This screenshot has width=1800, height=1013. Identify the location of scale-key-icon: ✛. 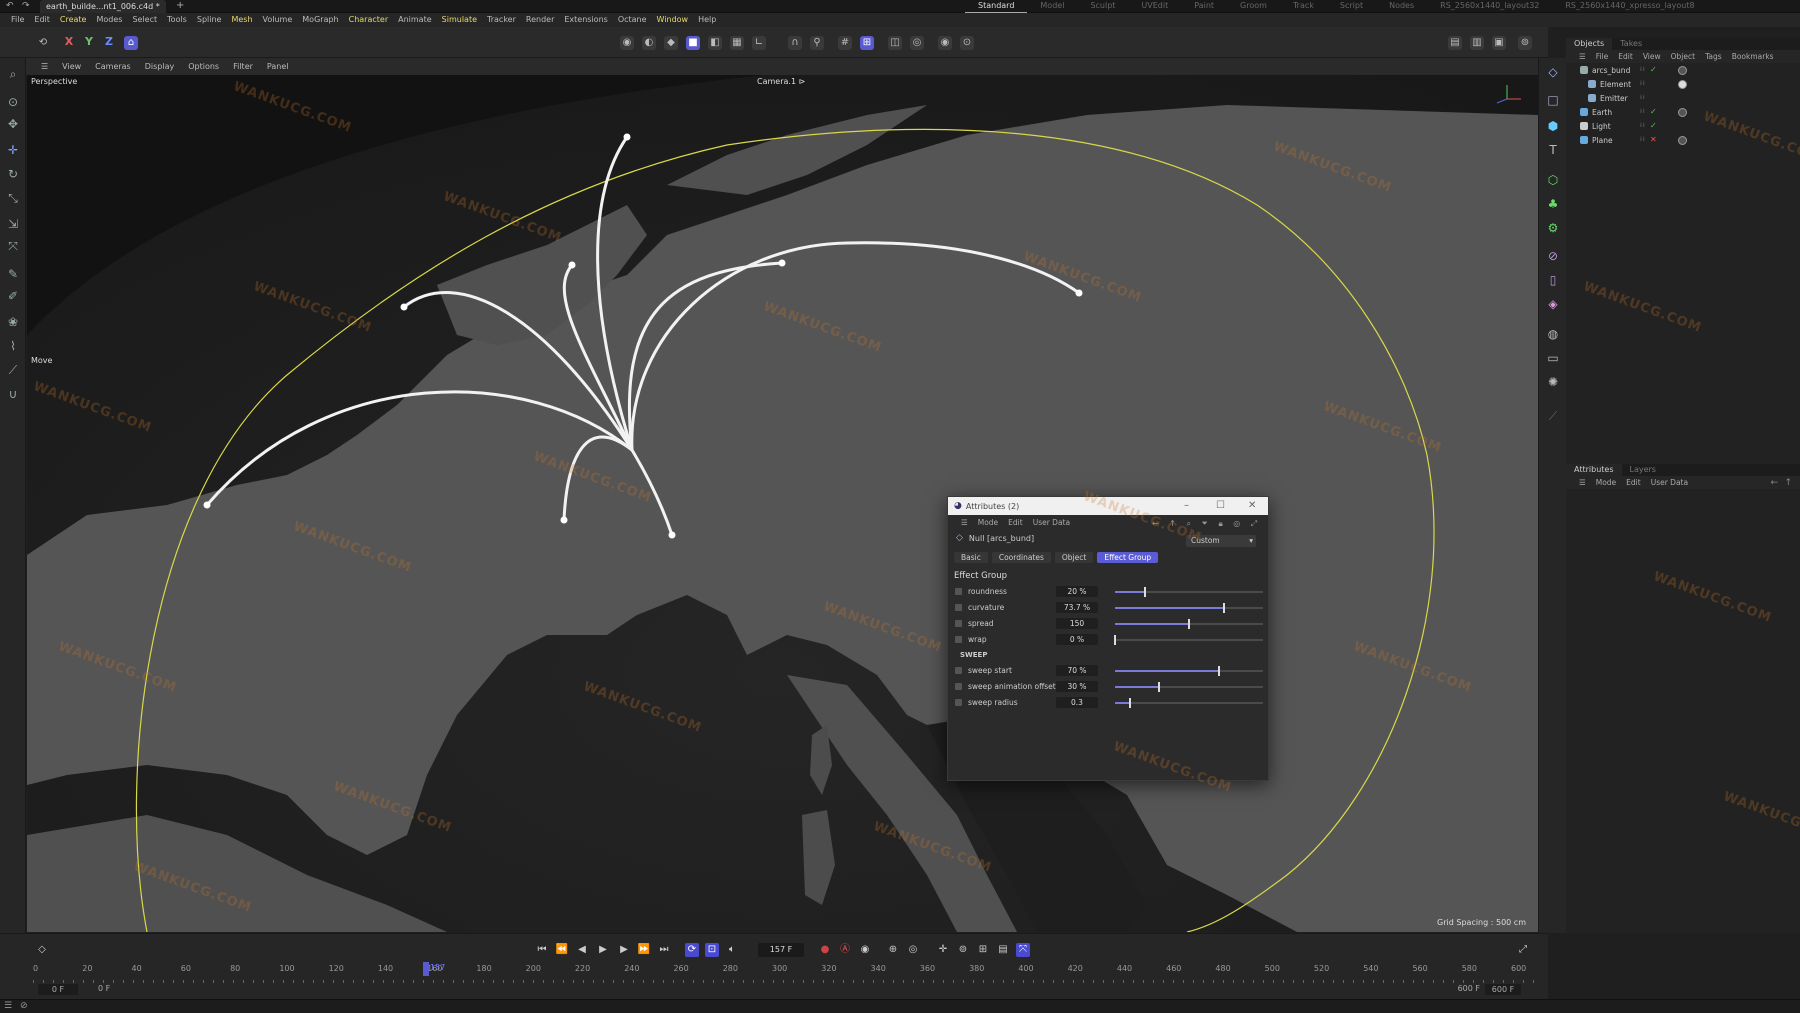
(943, 950).